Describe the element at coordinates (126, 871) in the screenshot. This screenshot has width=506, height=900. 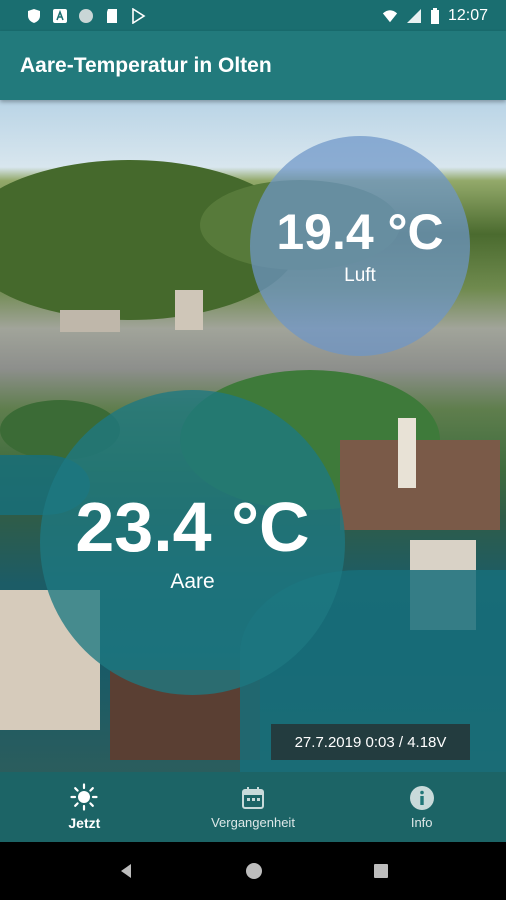
I see `back-icon` at that location.